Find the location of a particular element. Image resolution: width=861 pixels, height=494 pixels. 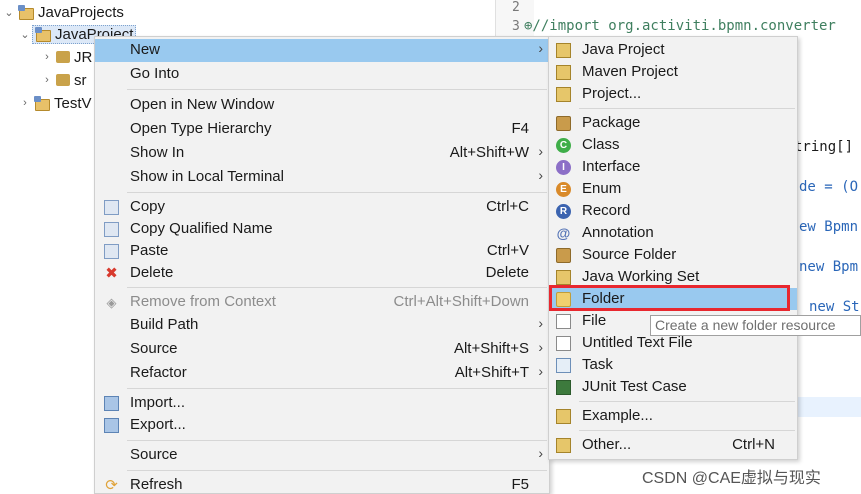

example-icon is located at coordinates (563, 416).